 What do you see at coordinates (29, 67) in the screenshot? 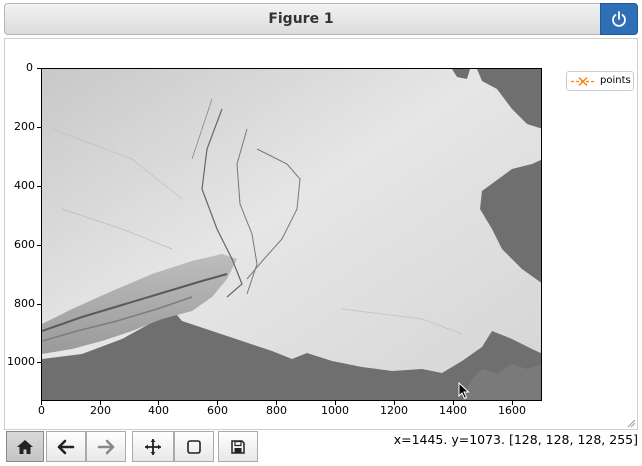
I see `y-tick-label: 0` at bounding box center [29, 67].